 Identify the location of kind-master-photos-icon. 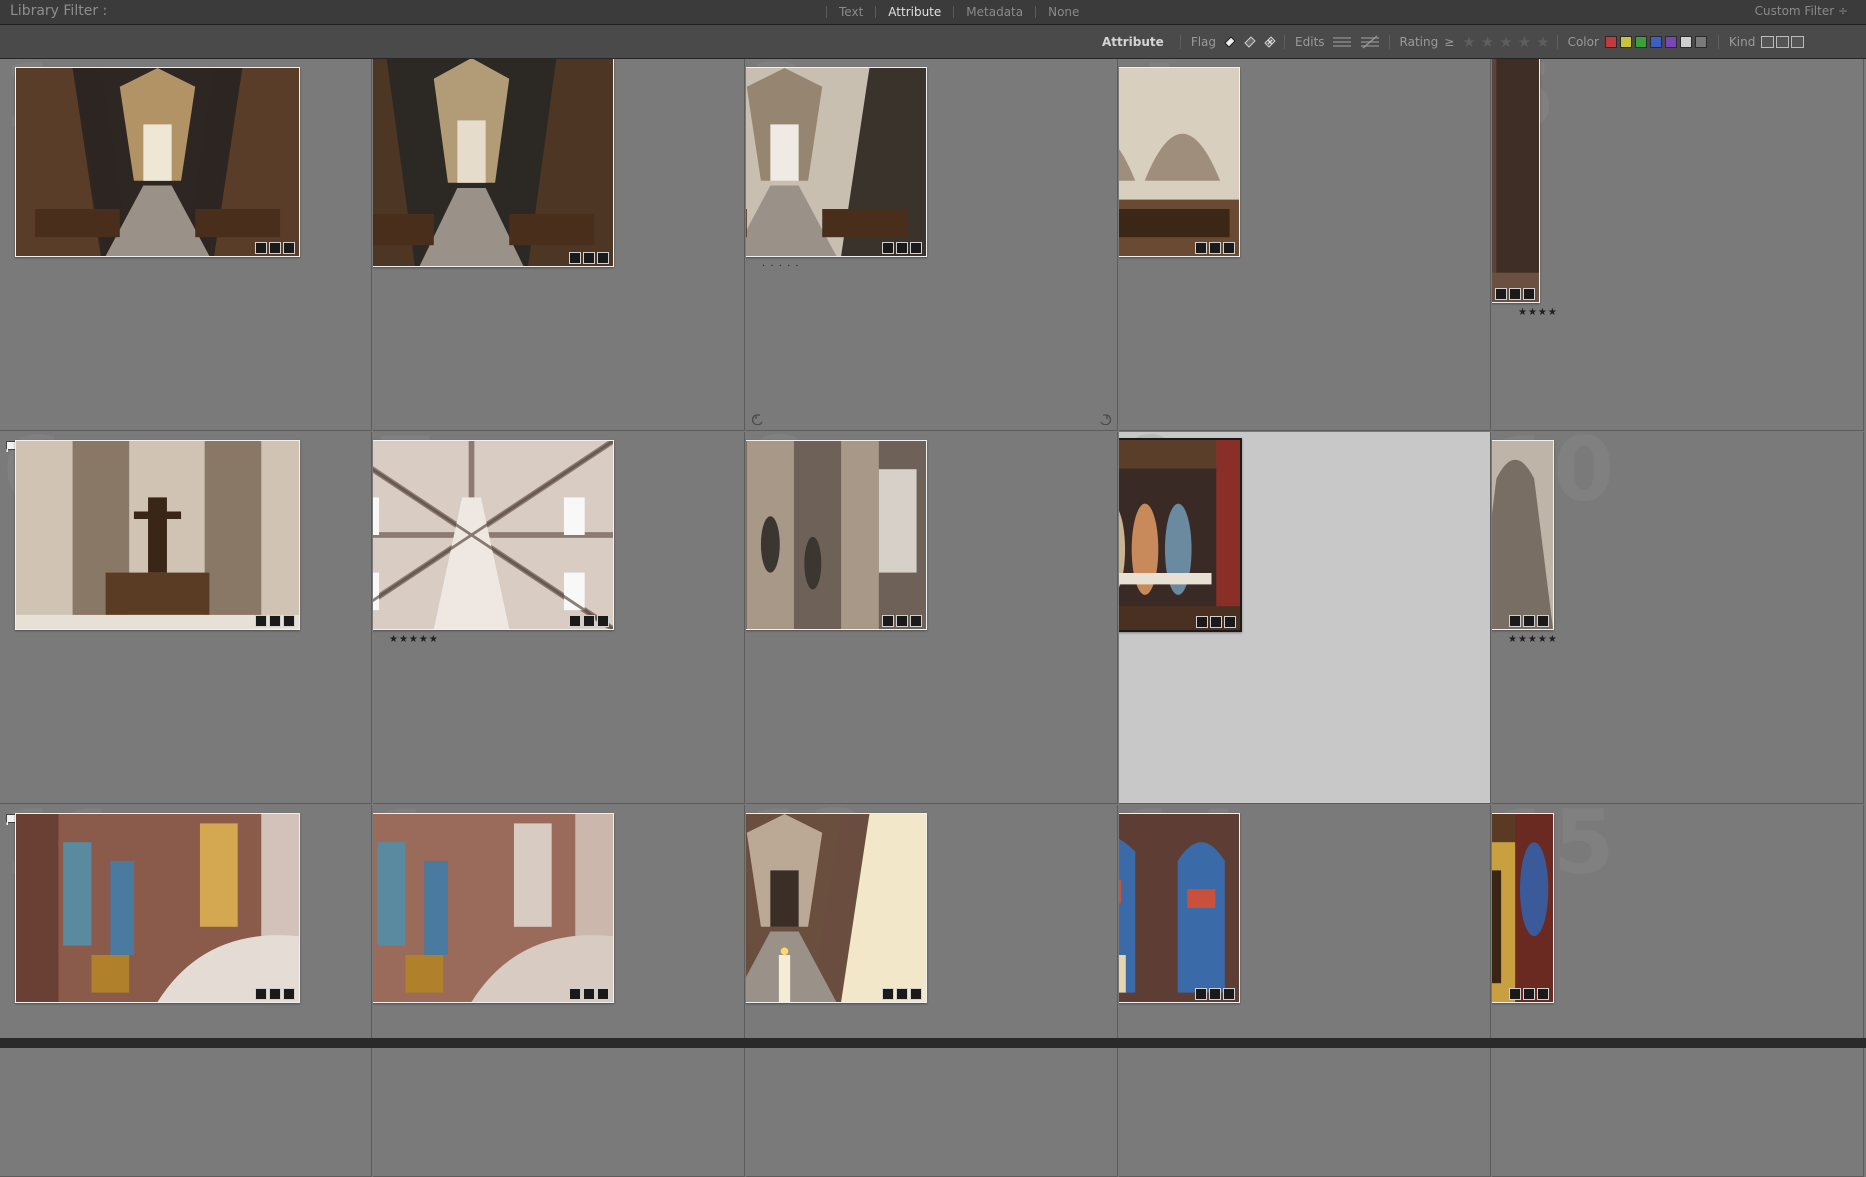
(1768, 42).